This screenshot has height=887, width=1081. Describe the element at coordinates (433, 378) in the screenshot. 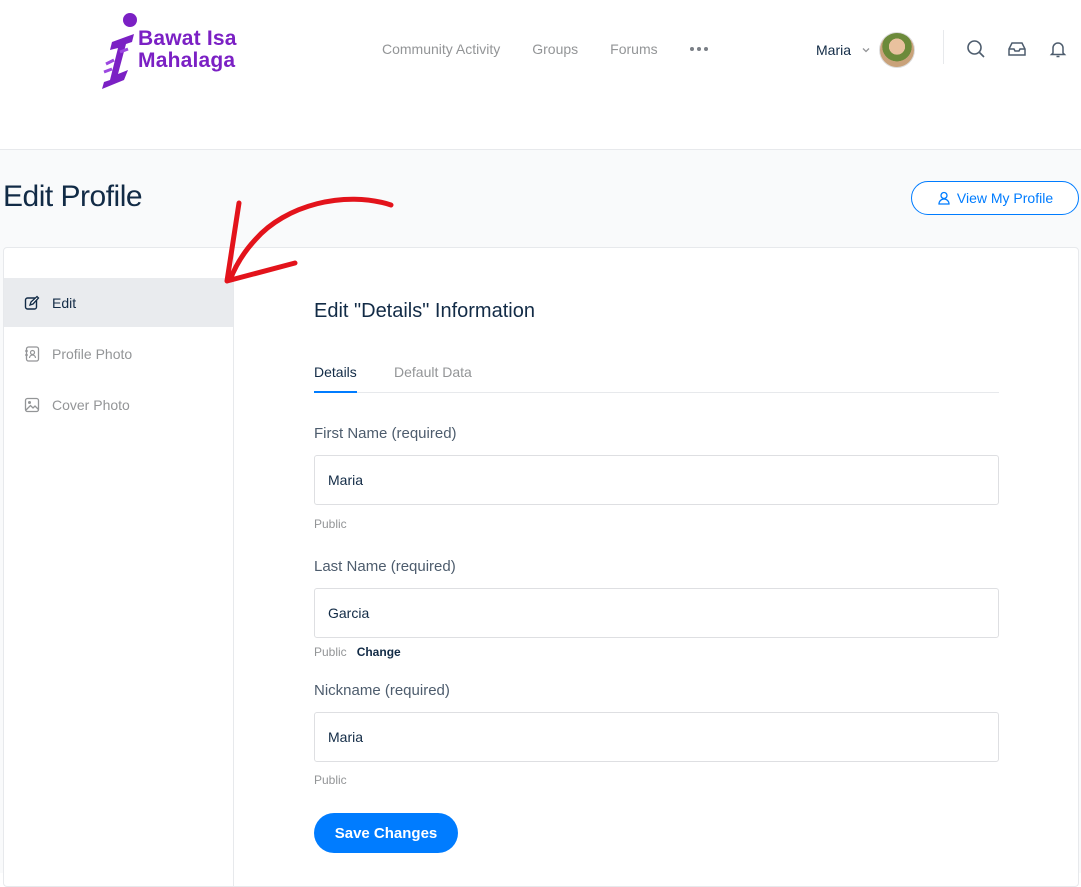

I see `tab-default-data: Default Data` at that location.